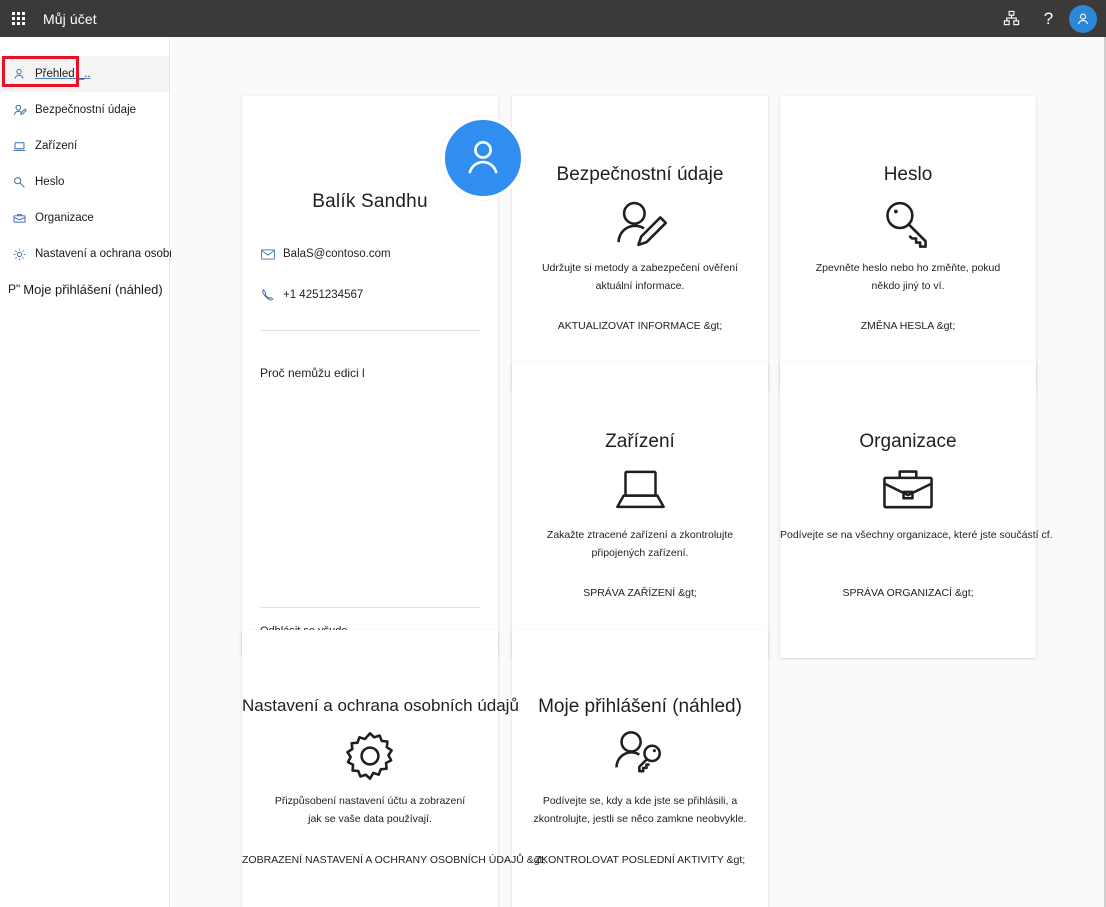  Describe the element at coordinates (1083, 18) in the screenshot. I see `avatar` at that location.